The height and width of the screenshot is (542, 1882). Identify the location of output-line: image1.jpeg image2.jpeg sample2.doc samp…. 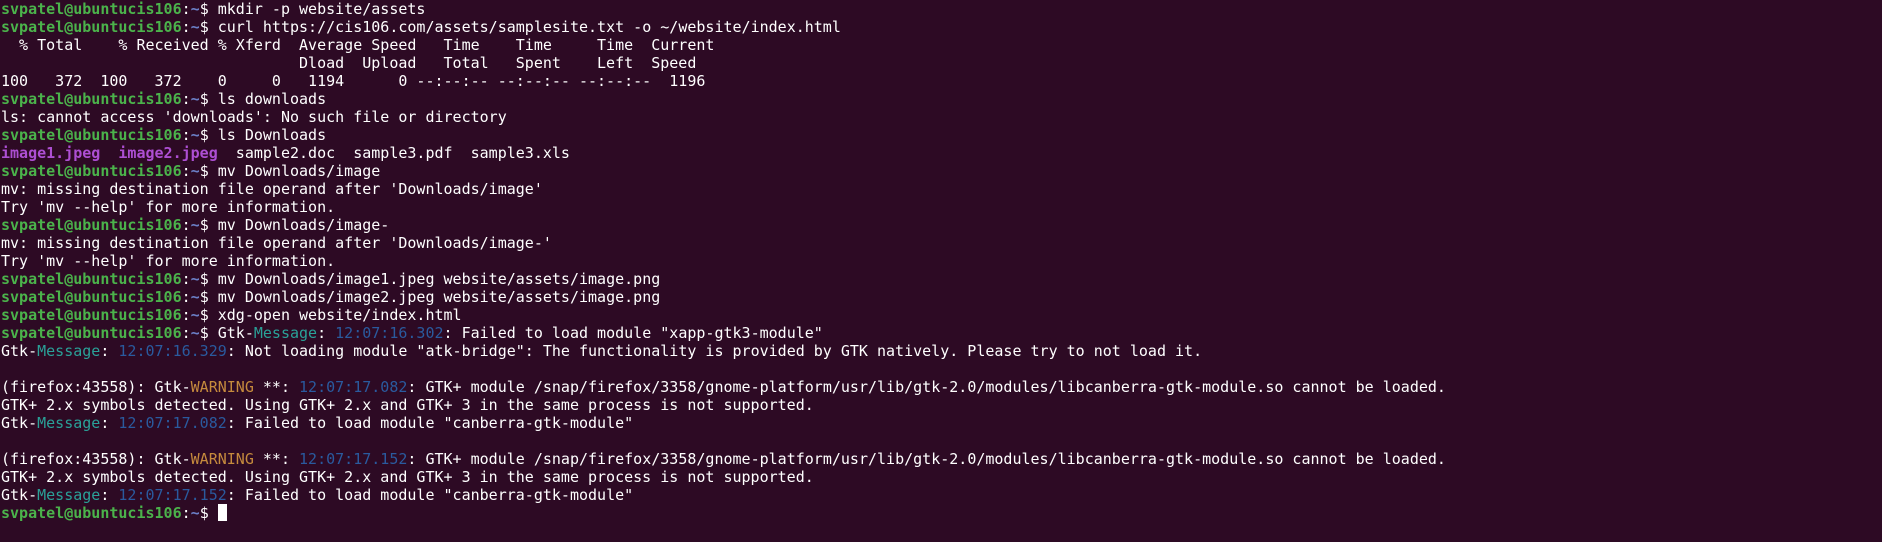
(941, 153).